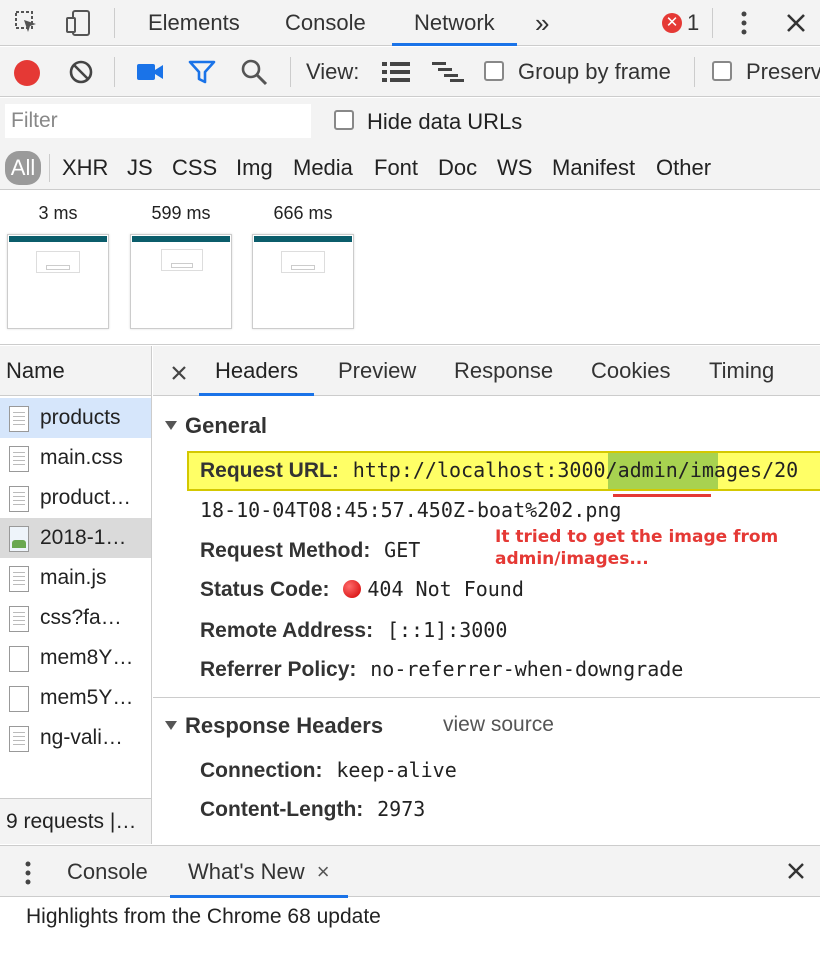 Image resolution: width=820 pixels, height=972 pixels. I want to click on hide-data-urls-checkbox, so click(344, 120).